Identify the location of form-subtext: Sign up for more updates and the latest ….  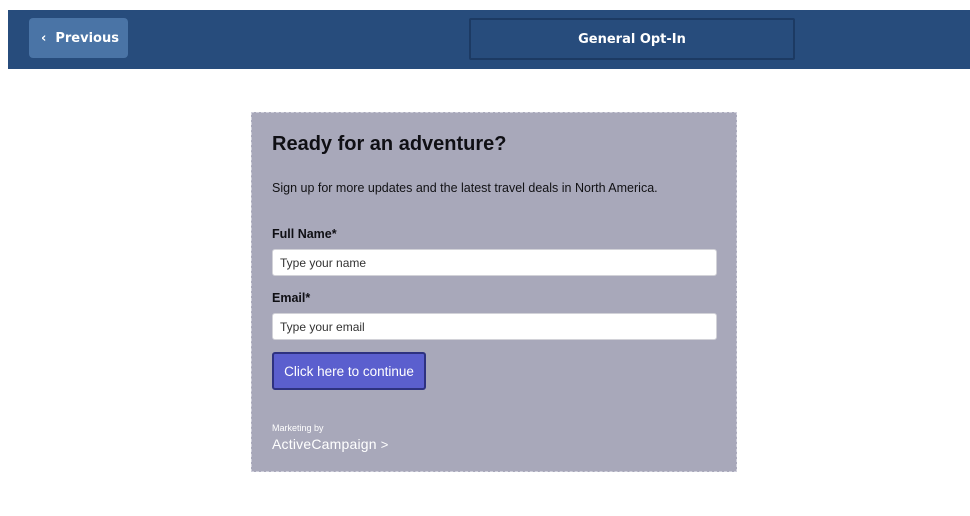
(465, 188).